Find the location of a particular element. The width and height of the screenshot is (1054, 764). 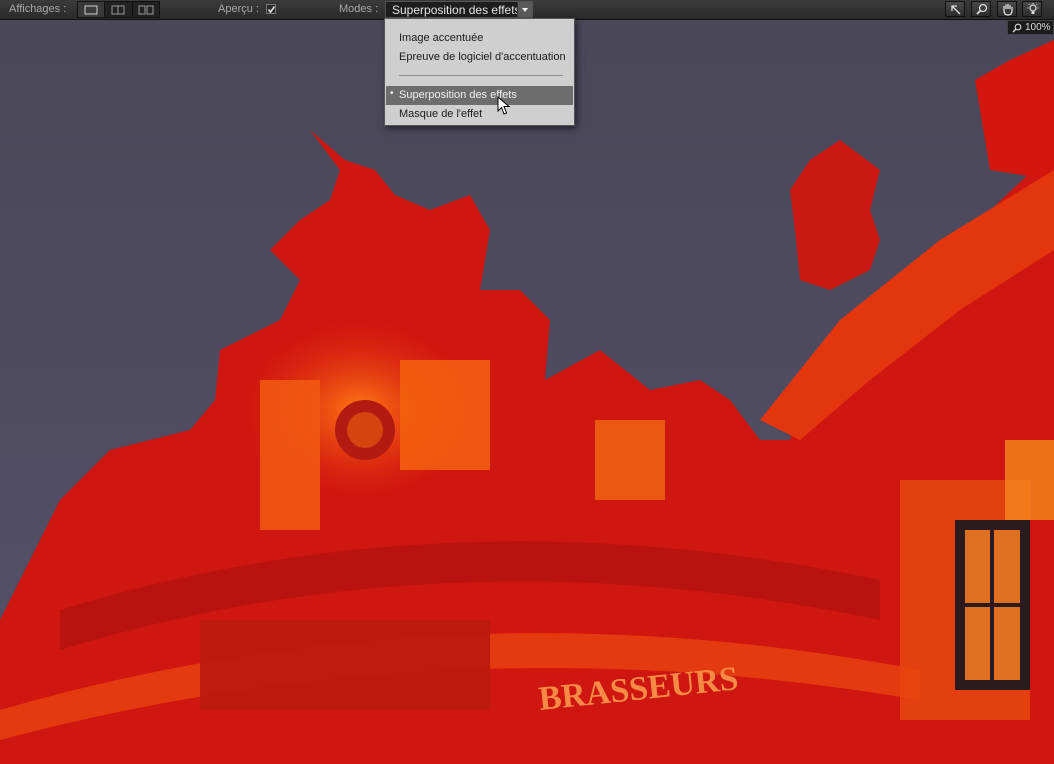

light-bulb-icon is located at coordinates (1032, 9).